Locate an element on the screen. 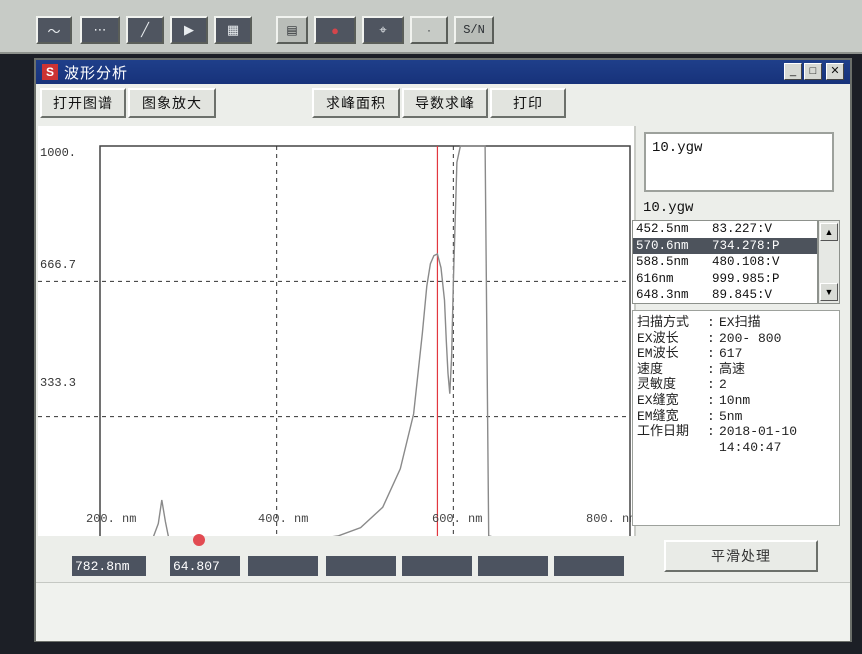  sn-label: S/N is located at coordinates (474, 30).